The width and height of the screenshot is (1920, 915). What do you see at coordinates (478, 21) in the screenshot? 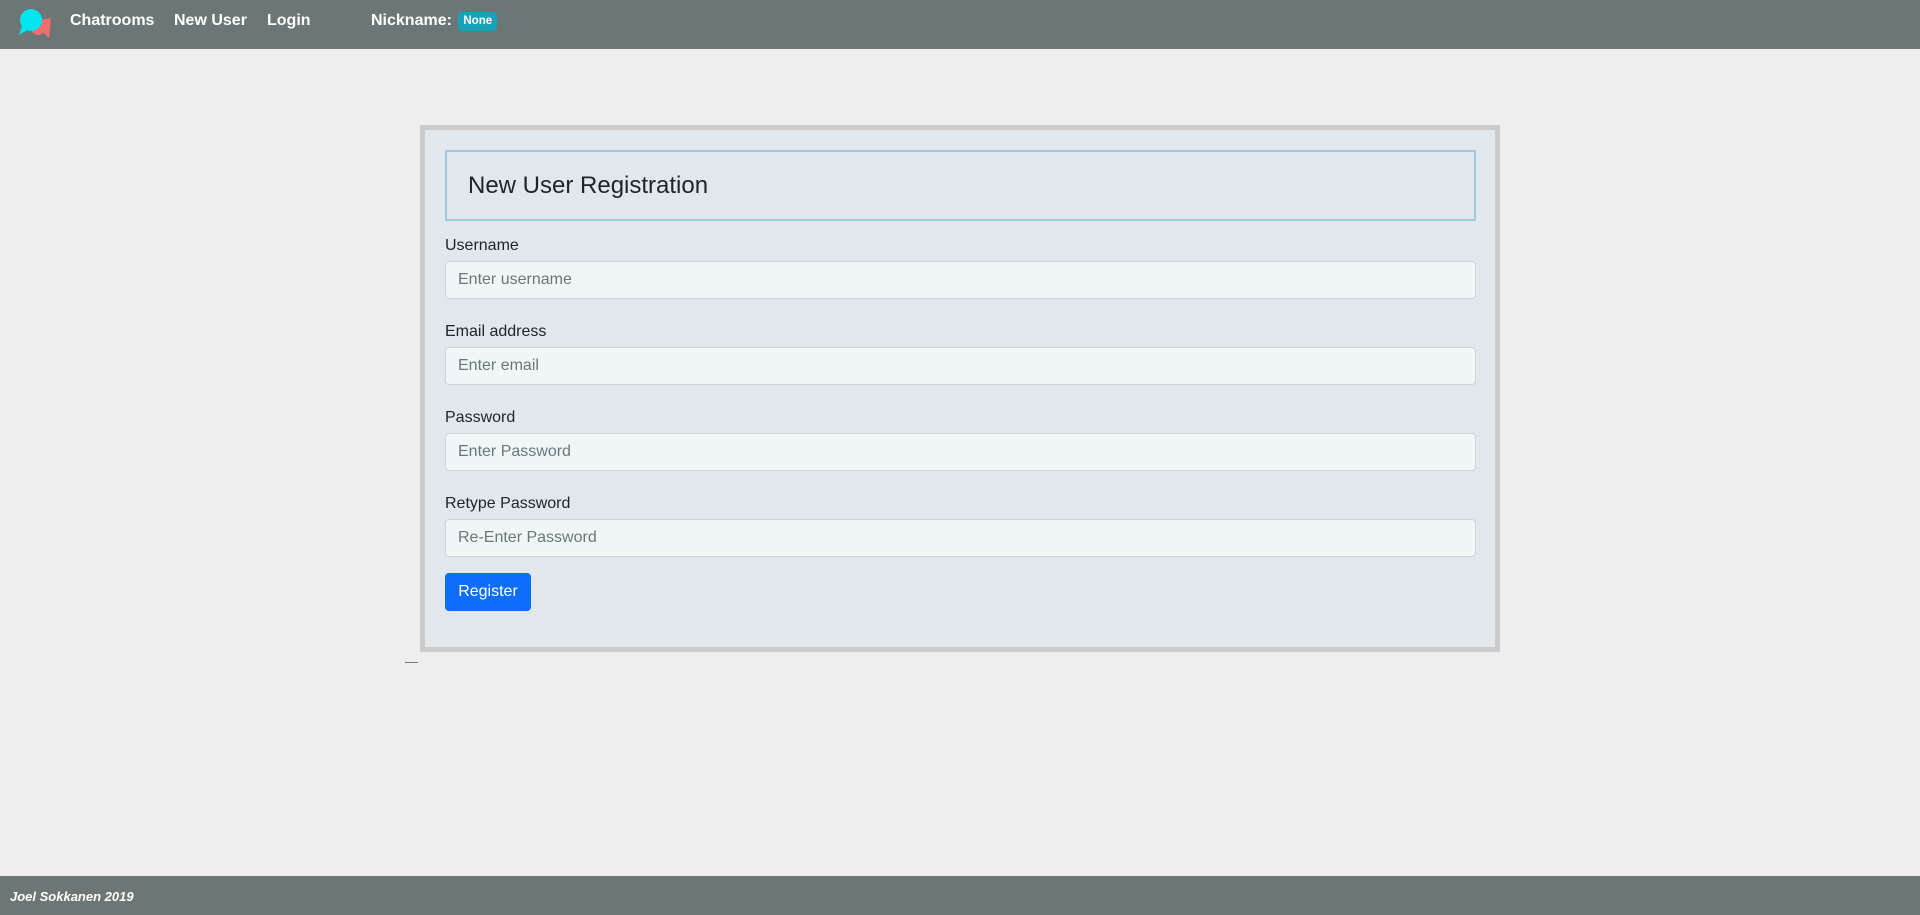
I see `nickname-badge: None` at bounding box center [478, 21].